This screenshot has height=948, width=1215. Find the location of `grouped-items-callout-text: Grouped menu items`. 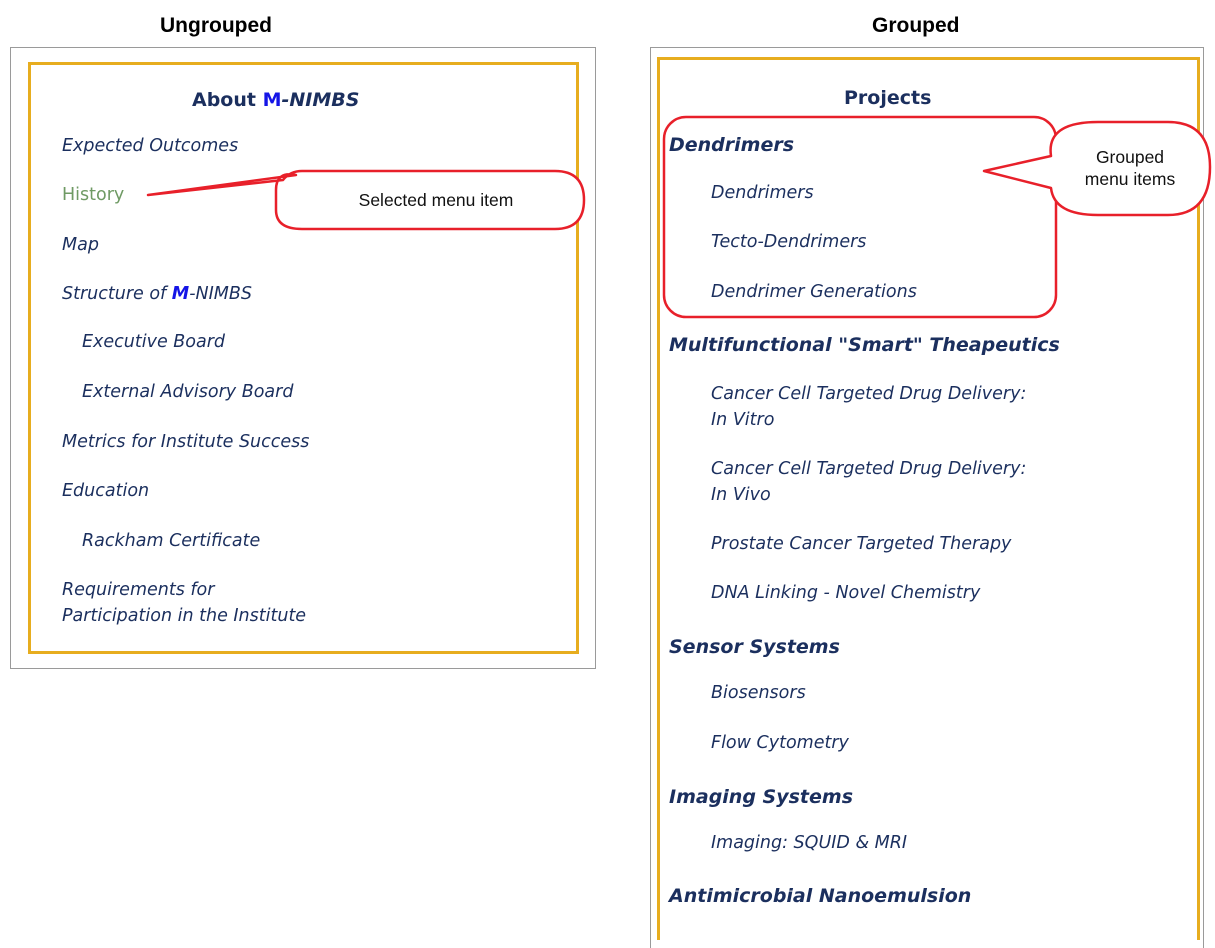

grouped-items-callout-text: Grouped menu items is located at coordinates (1130, 168).